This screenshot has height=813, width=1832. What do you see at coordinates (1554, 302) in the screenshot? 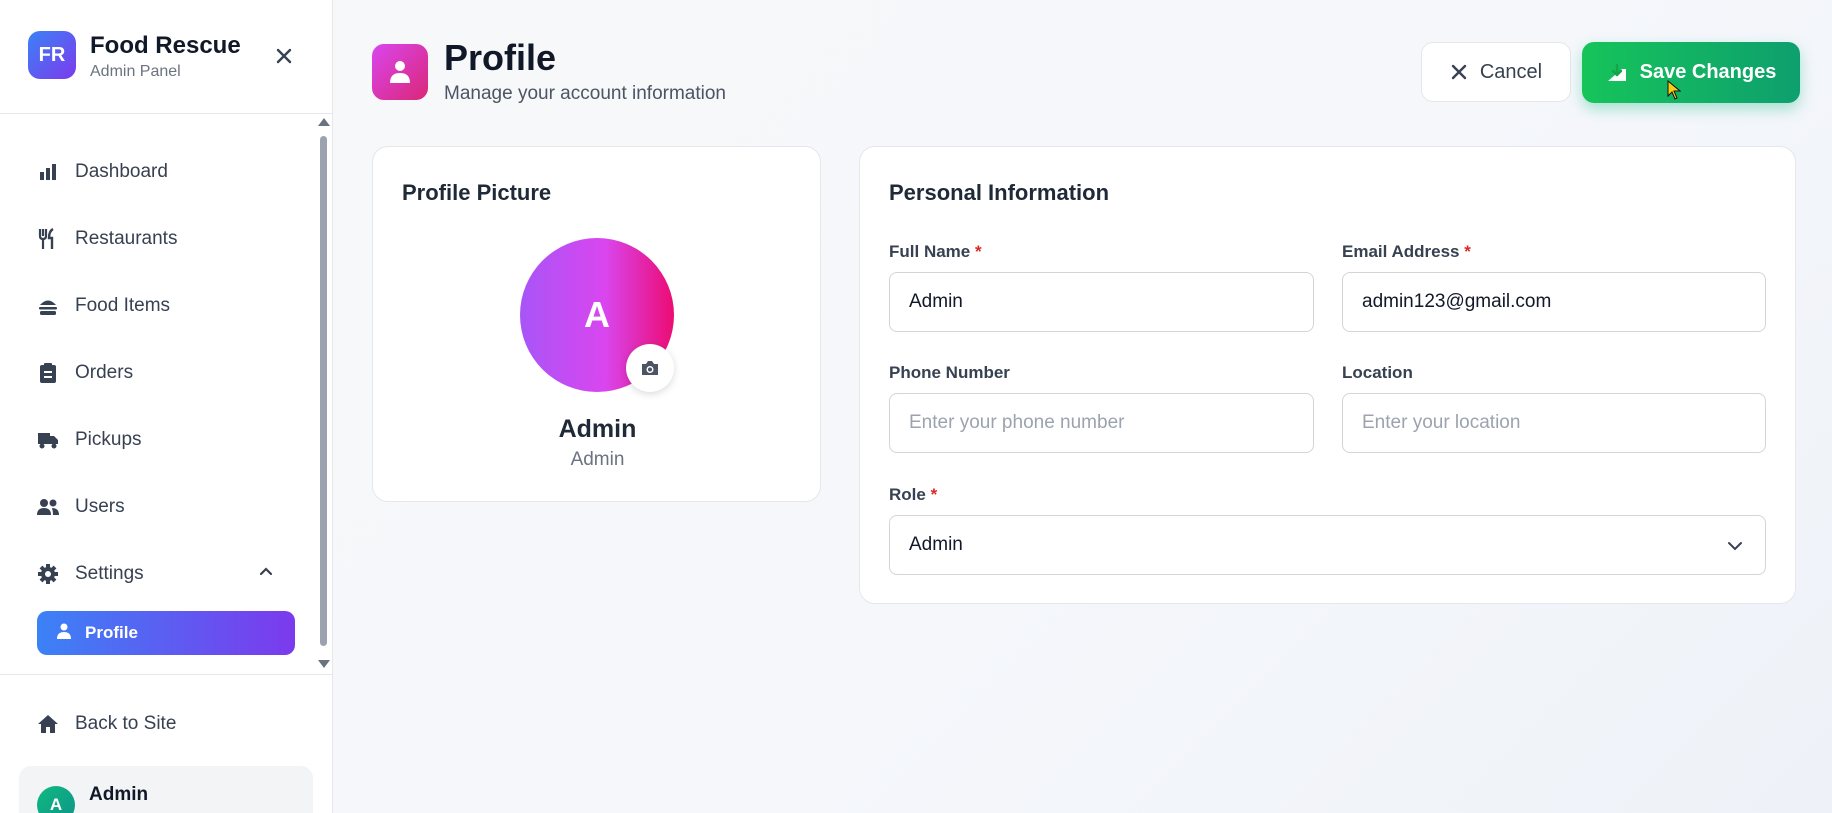
I see `email-field` at bounding box center [1554, 302].